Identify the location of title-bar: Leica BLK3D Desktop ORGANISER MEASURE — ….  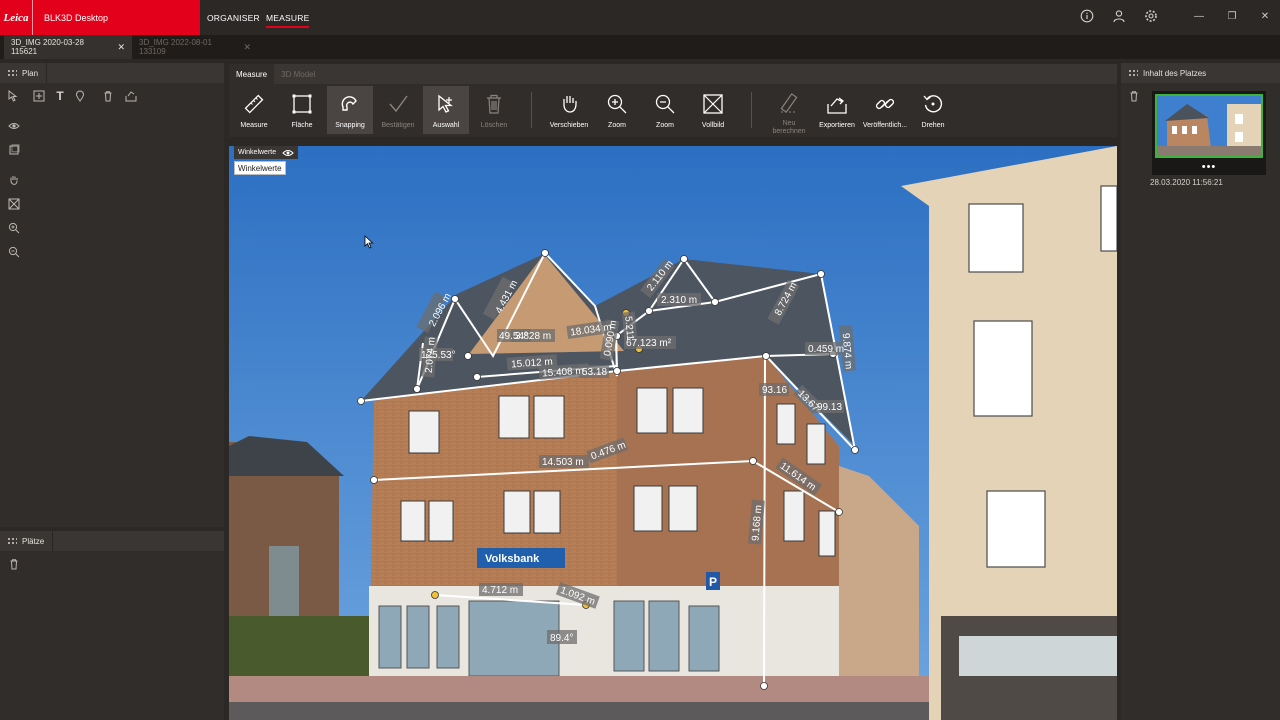
(640, 17).